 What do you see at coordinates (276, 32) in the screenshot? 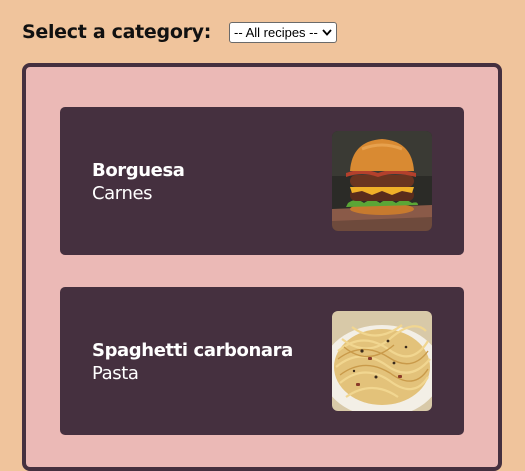
I see `category-select-value: -- All recipes --` at bounding box center [276, 32].